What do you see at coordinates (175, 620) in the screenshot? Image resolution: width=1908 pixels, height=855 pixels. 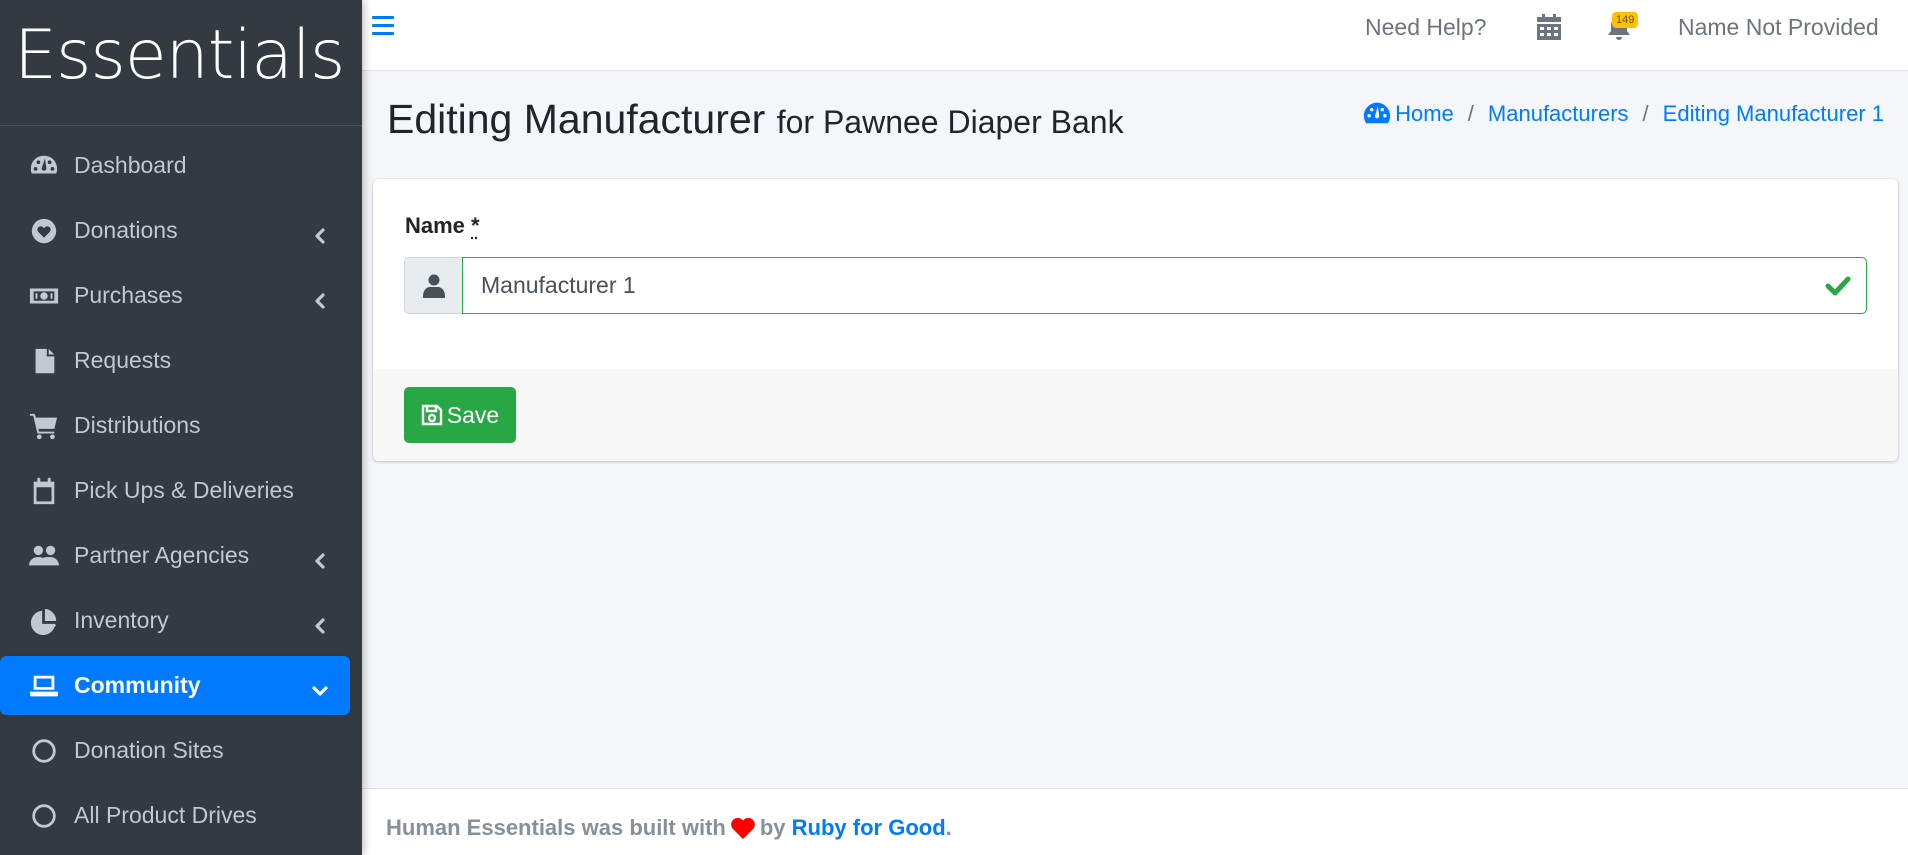 I see `sidebar-item-inventory: Inventory` at bounding box center [175, 620].